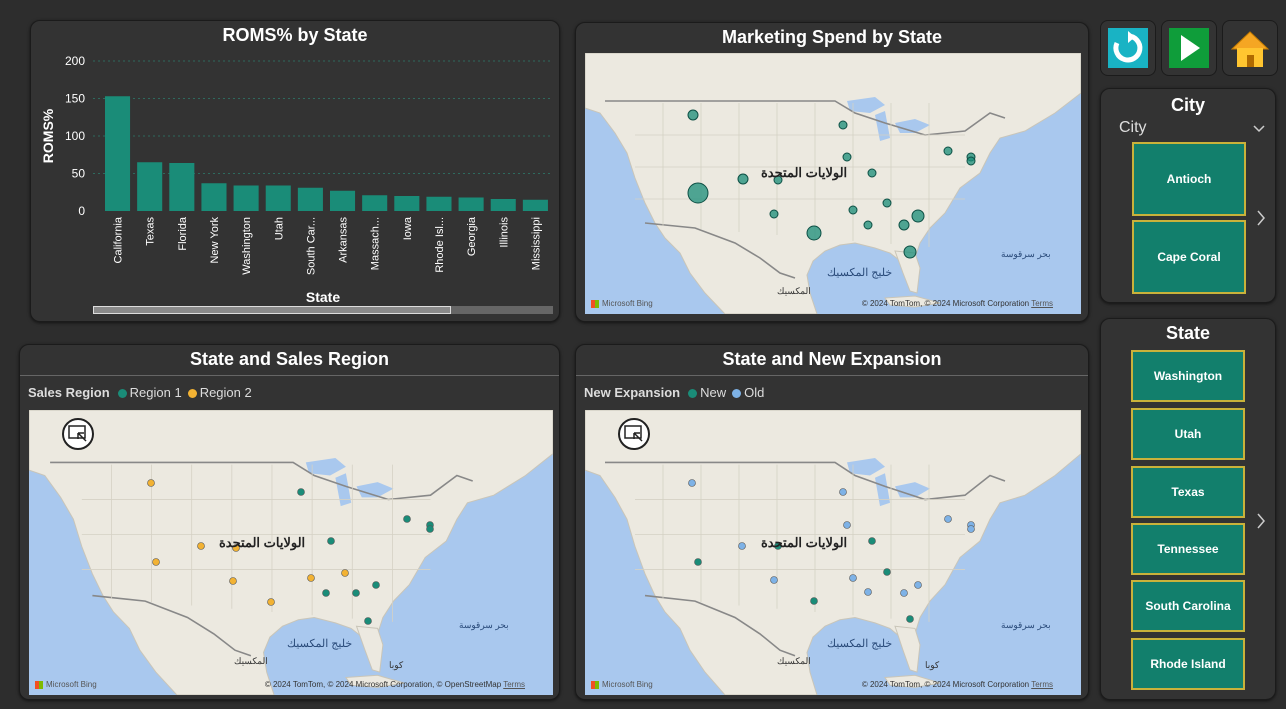 Image resolution: width=1286 pixels, height=709 pixels. What do you see at coordinates (1188, 549) in the screenshot?
I see `state-tile-tennessee: Tennessee` at bounding box center [1188, 549].